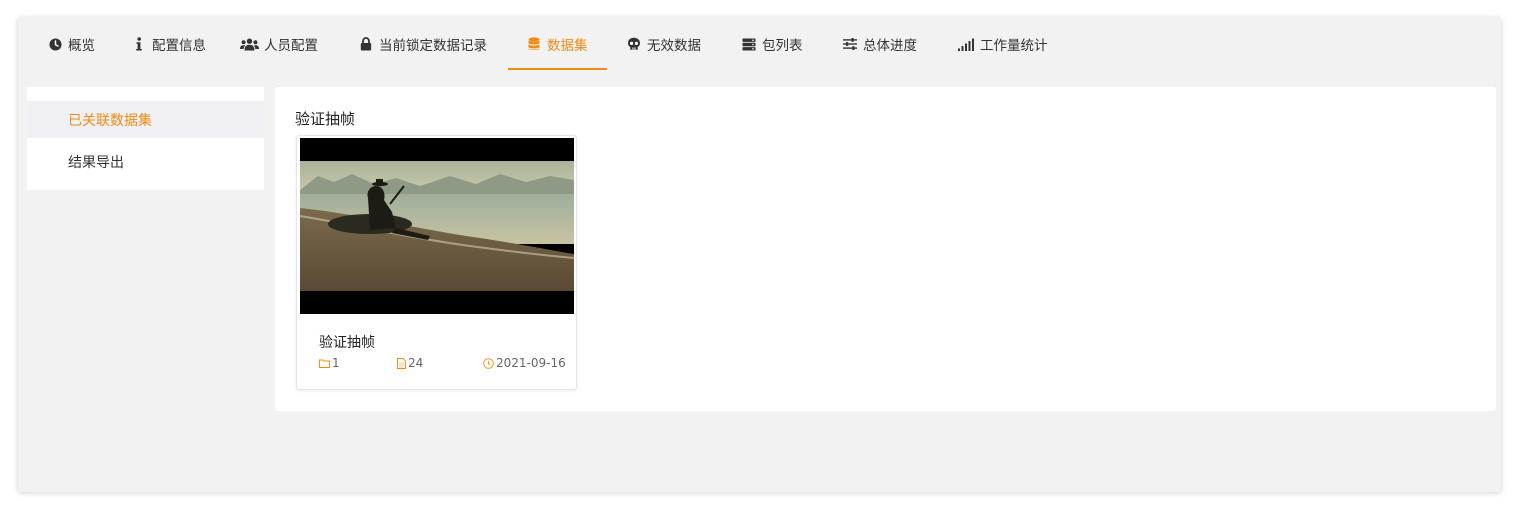 The width and height of the screenshot is (1519, 510). Describe the element at coordinates (433, 46) in the screenshot. I see `tab-label: 当前锁定数据记录` at that location.